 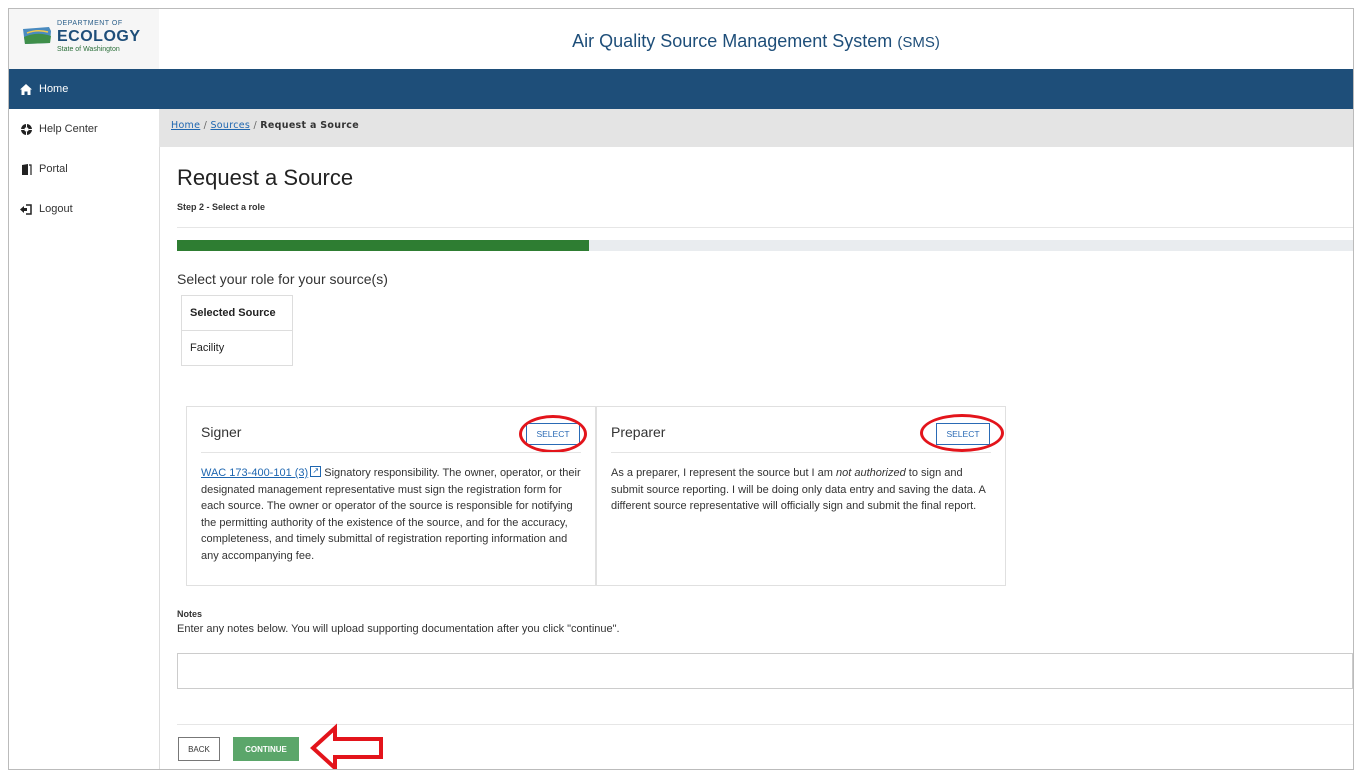 What do you see at coordinates (756, 89) in the screenshot?
I see `top-nav-bar` at bounding box center [756, 89].